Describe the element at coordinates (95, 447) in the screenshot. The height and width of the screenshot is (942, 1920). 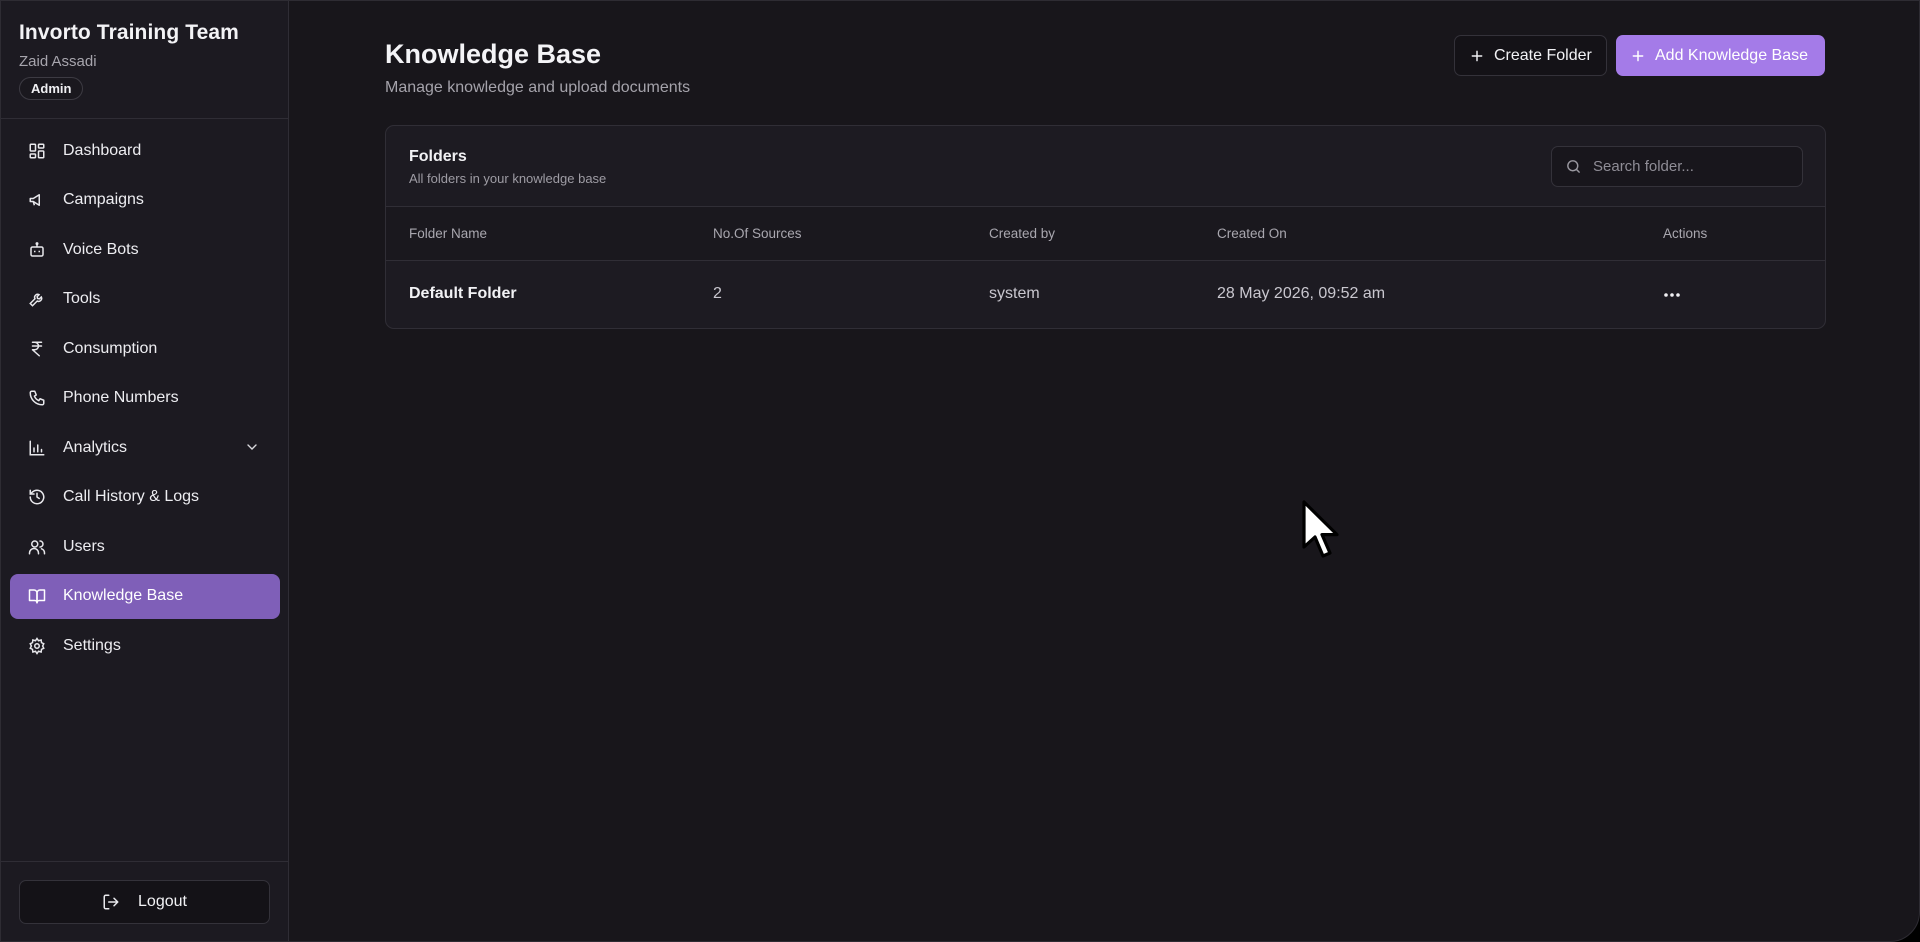
I see `sidebar-item-label: Analytics` at that location.